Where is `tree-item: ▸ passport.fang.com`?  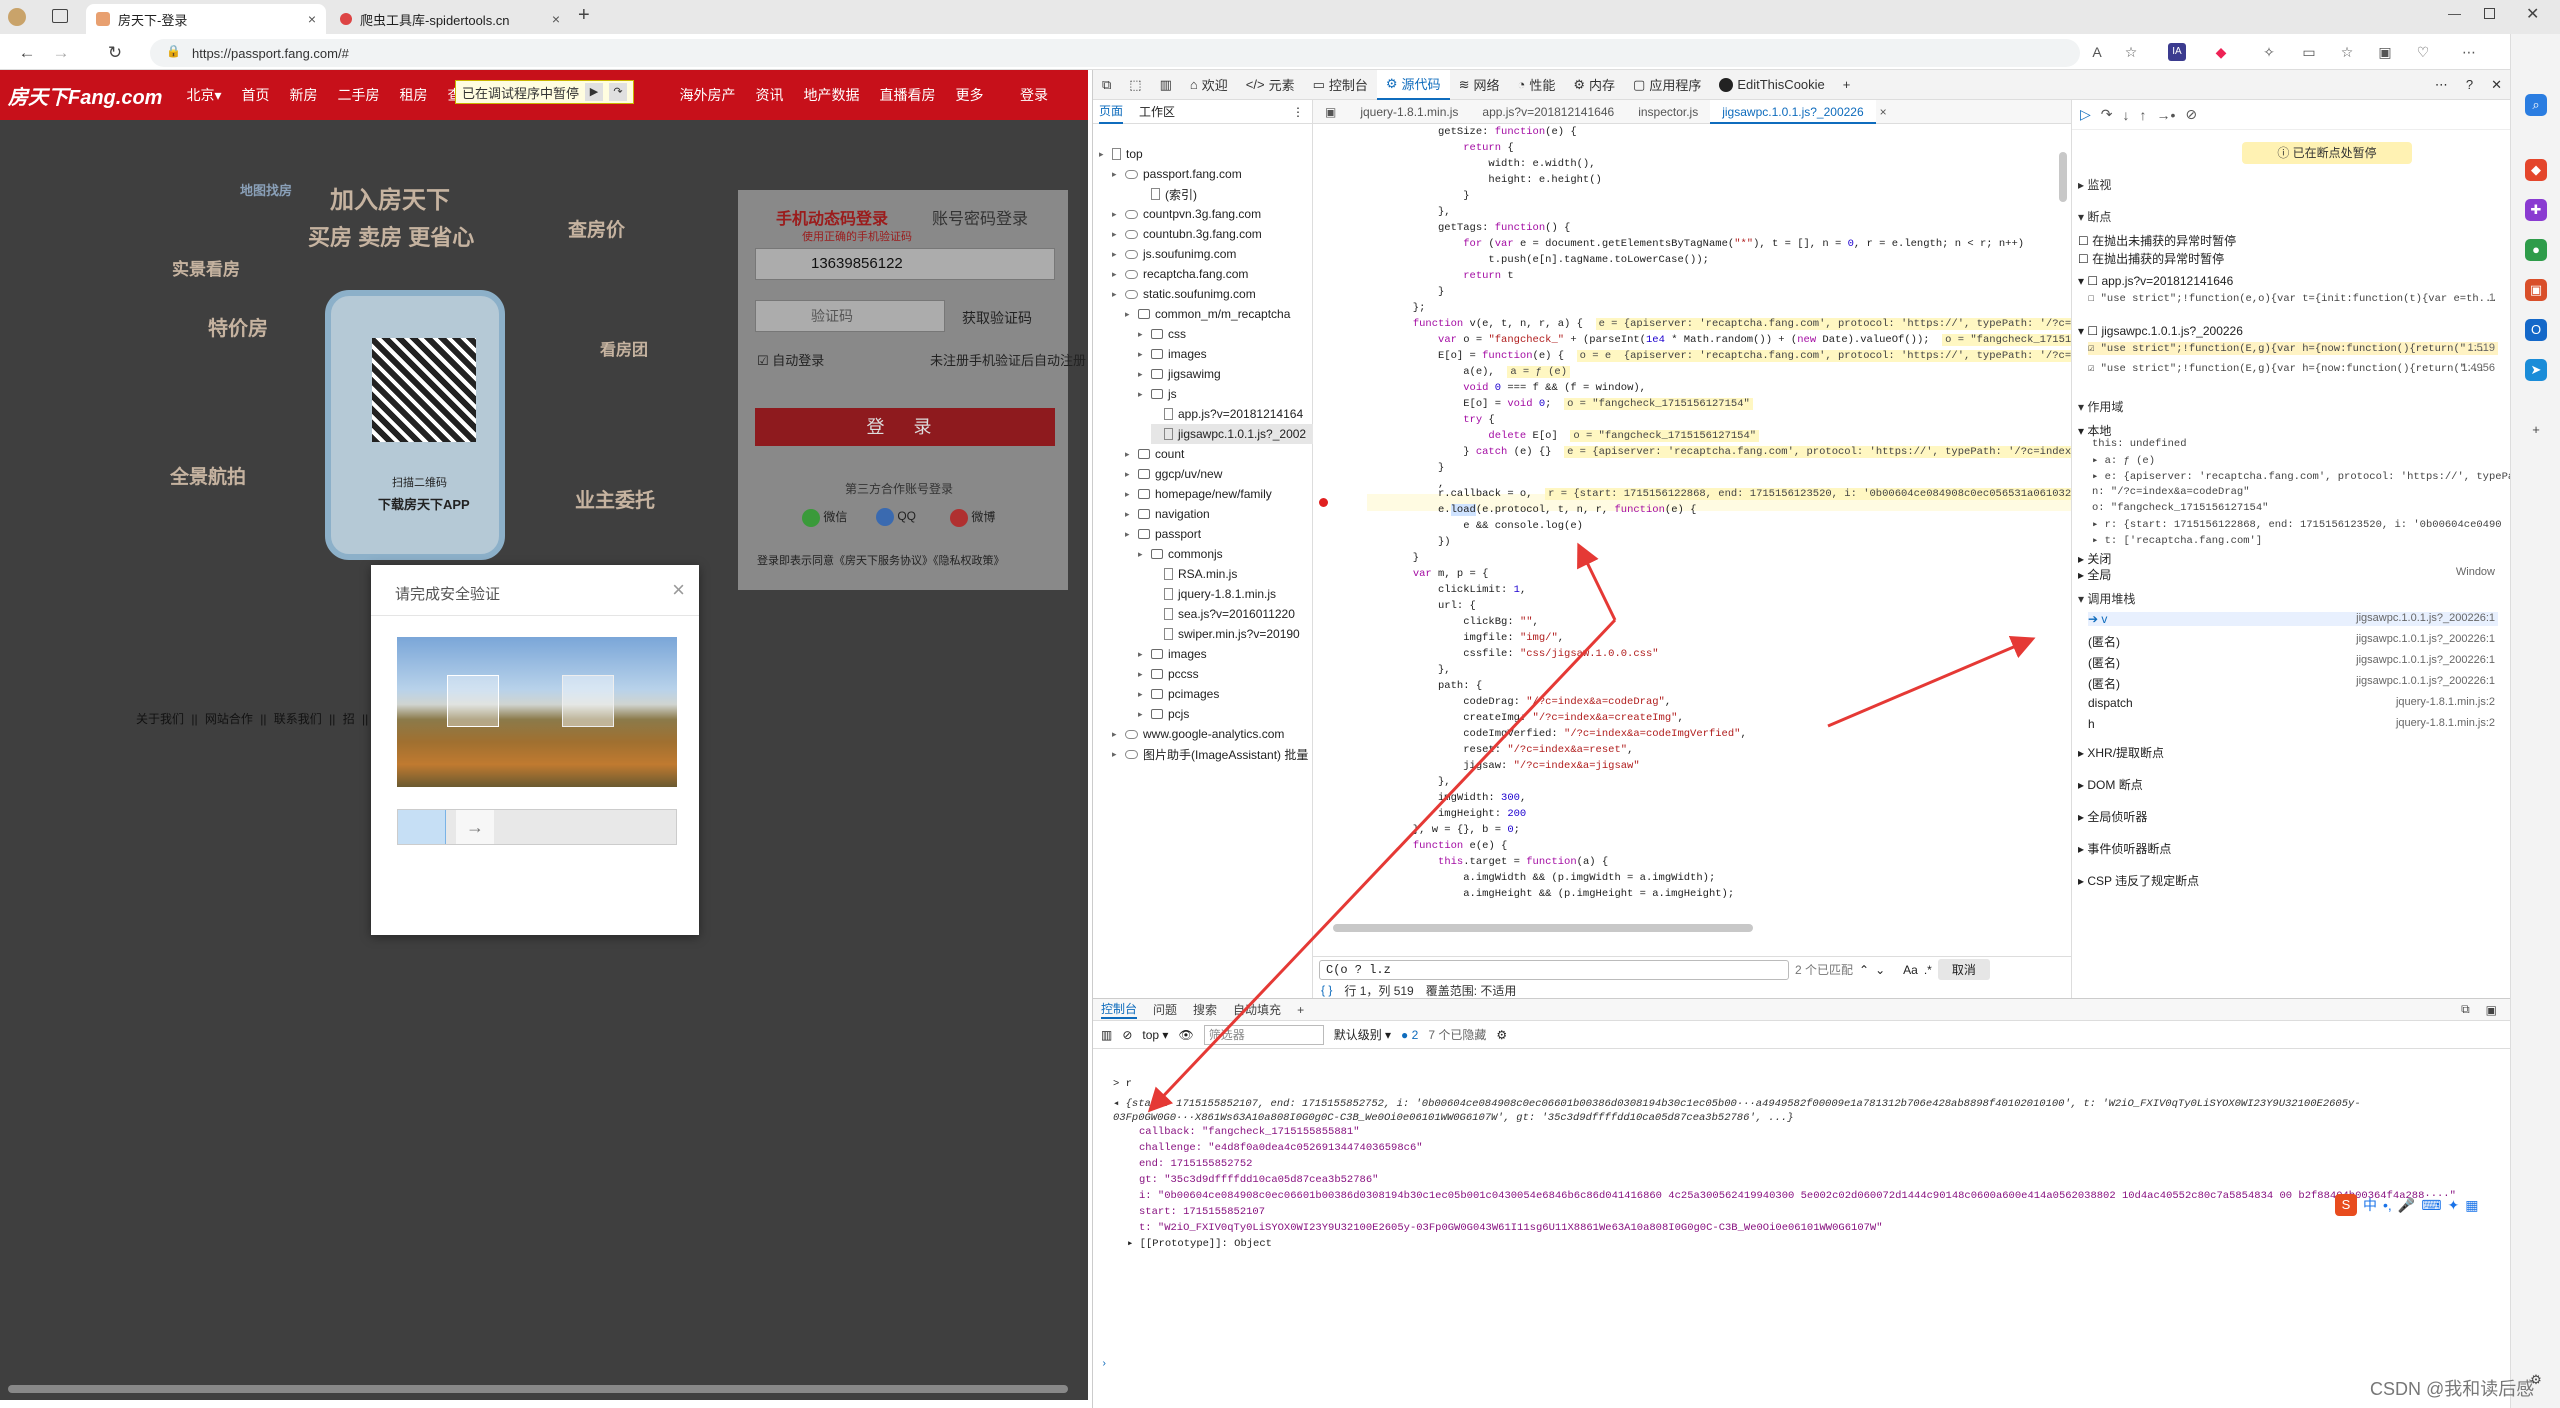 tree-item: ▸ passport.fang.com is located at coordinates (1212, 174).